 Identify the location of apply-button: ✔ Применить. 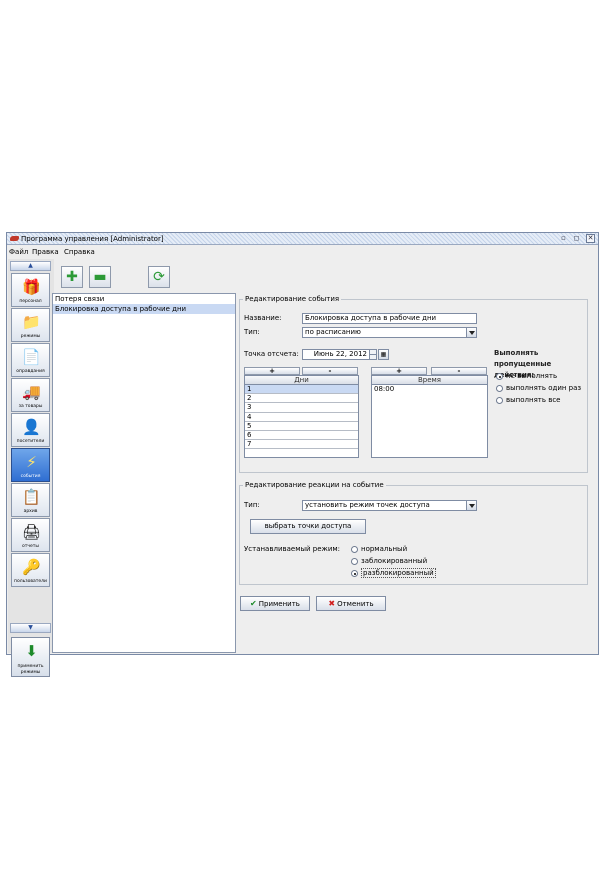
(275, 603).